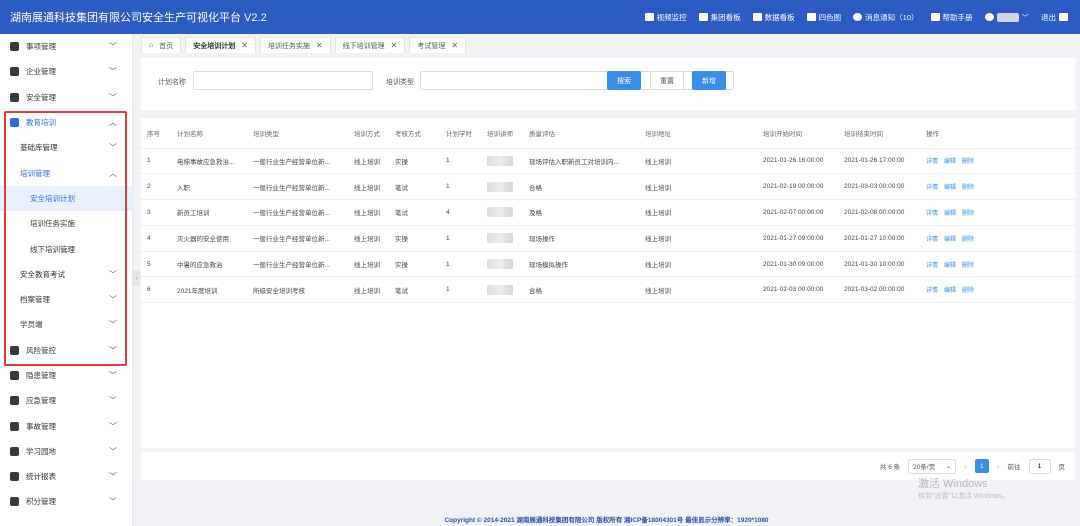 Image resolution: width=1080 pixels, height=526 pixels. I want to click on tab-offline-training: 线下培训管理 ✕, so click(370, 45).